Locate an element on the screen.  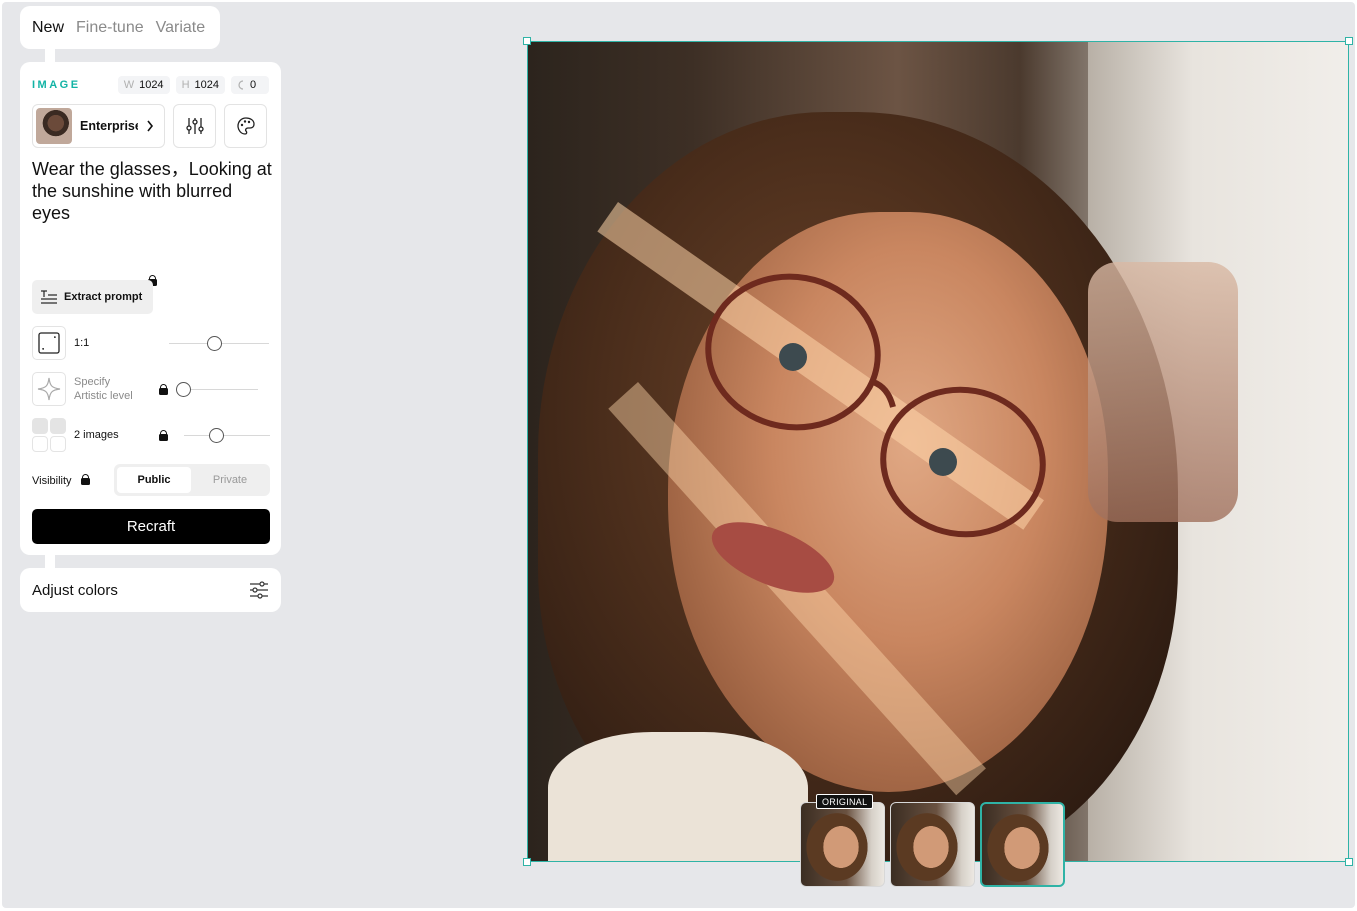
width-value: 1024 is located at coordinates (151, 85).